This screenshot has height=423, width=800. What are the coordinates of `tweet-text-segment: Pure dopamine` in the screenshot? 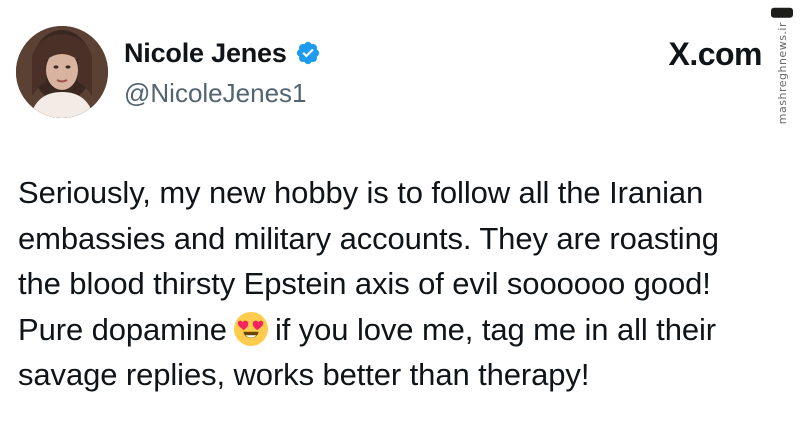 It's located at (122, 329).